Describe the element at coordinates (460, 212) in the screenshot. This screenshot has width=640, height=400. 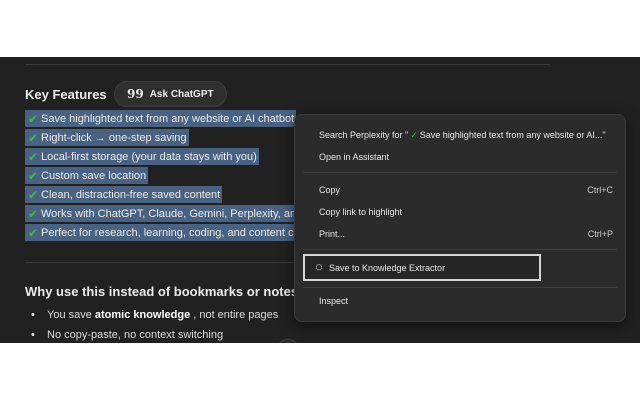
I see `menu-item-copy-link: Copy link to highlight` at that location.